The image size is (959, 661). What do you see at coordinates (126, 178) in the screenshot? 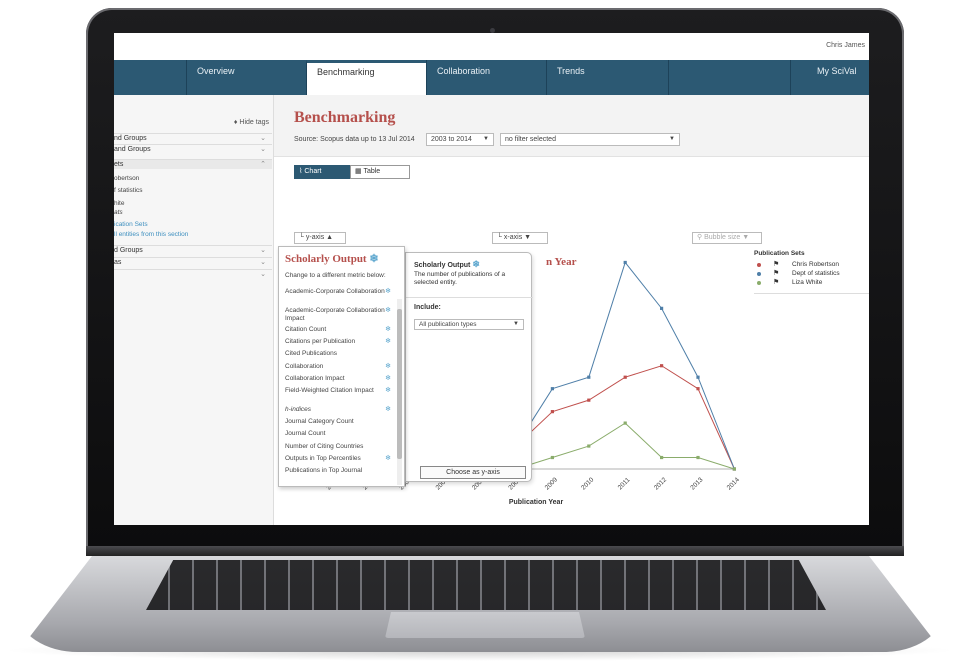
I see `sidebar-item: obertson` at bounding box center [126, 178].